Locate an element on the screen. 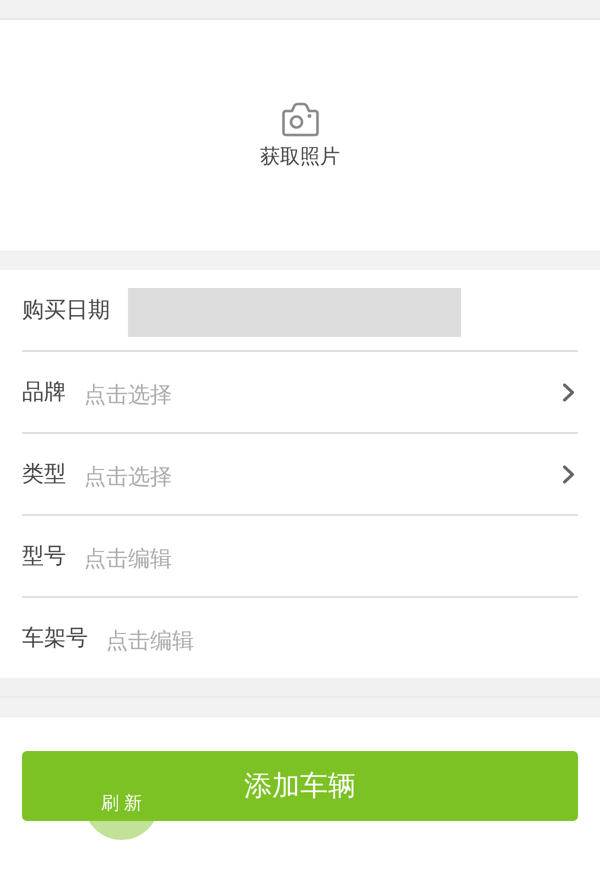 This screenshot has width=600, height=870. camera-icon is located at coordinates (300, 119).